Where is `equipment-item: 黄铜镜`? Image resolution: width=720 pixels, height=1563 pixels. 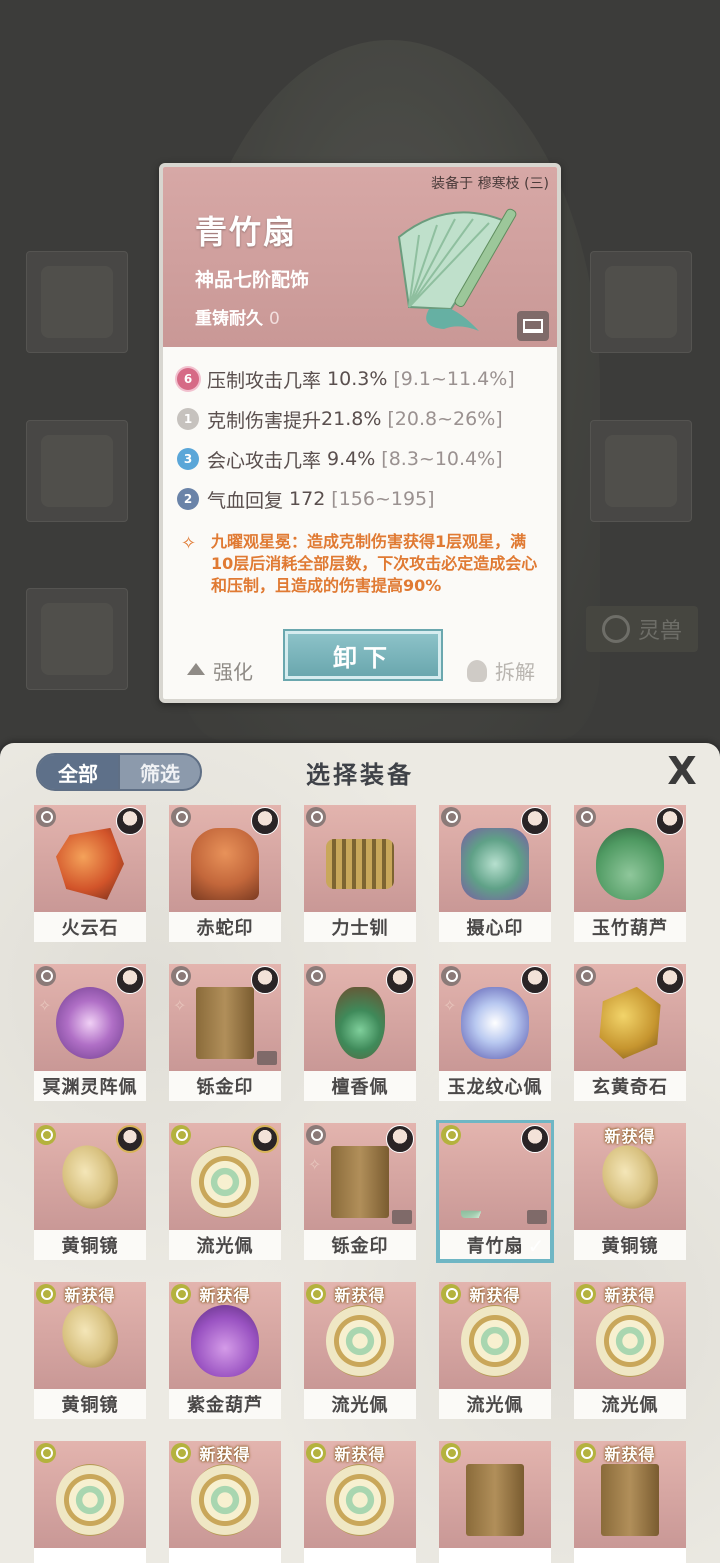
equipment-item: 黄铜镜 is located at coordinates (90, 1191).